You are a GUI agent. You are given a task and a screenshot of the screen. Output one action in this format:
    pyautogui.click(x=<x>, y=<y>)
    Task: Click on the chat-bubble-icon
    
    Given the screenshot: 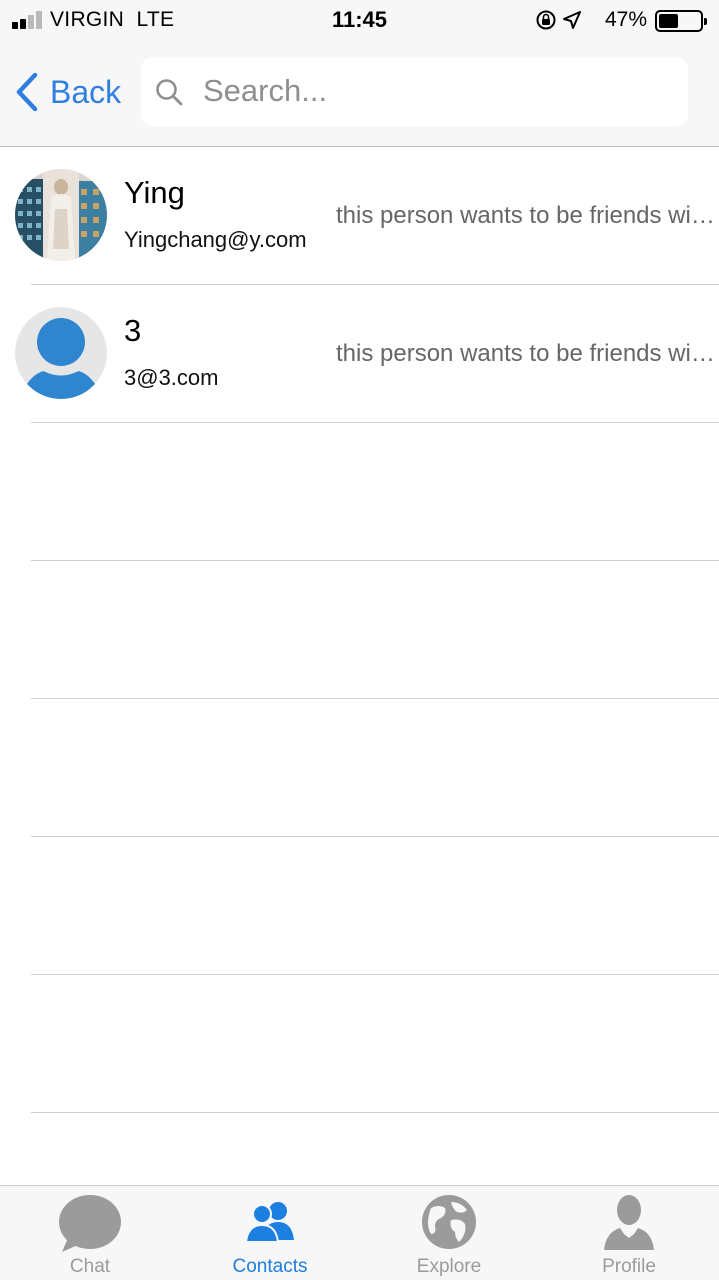 What is the action you would take?
    pyautogui.click(x=90, y=1223)
    